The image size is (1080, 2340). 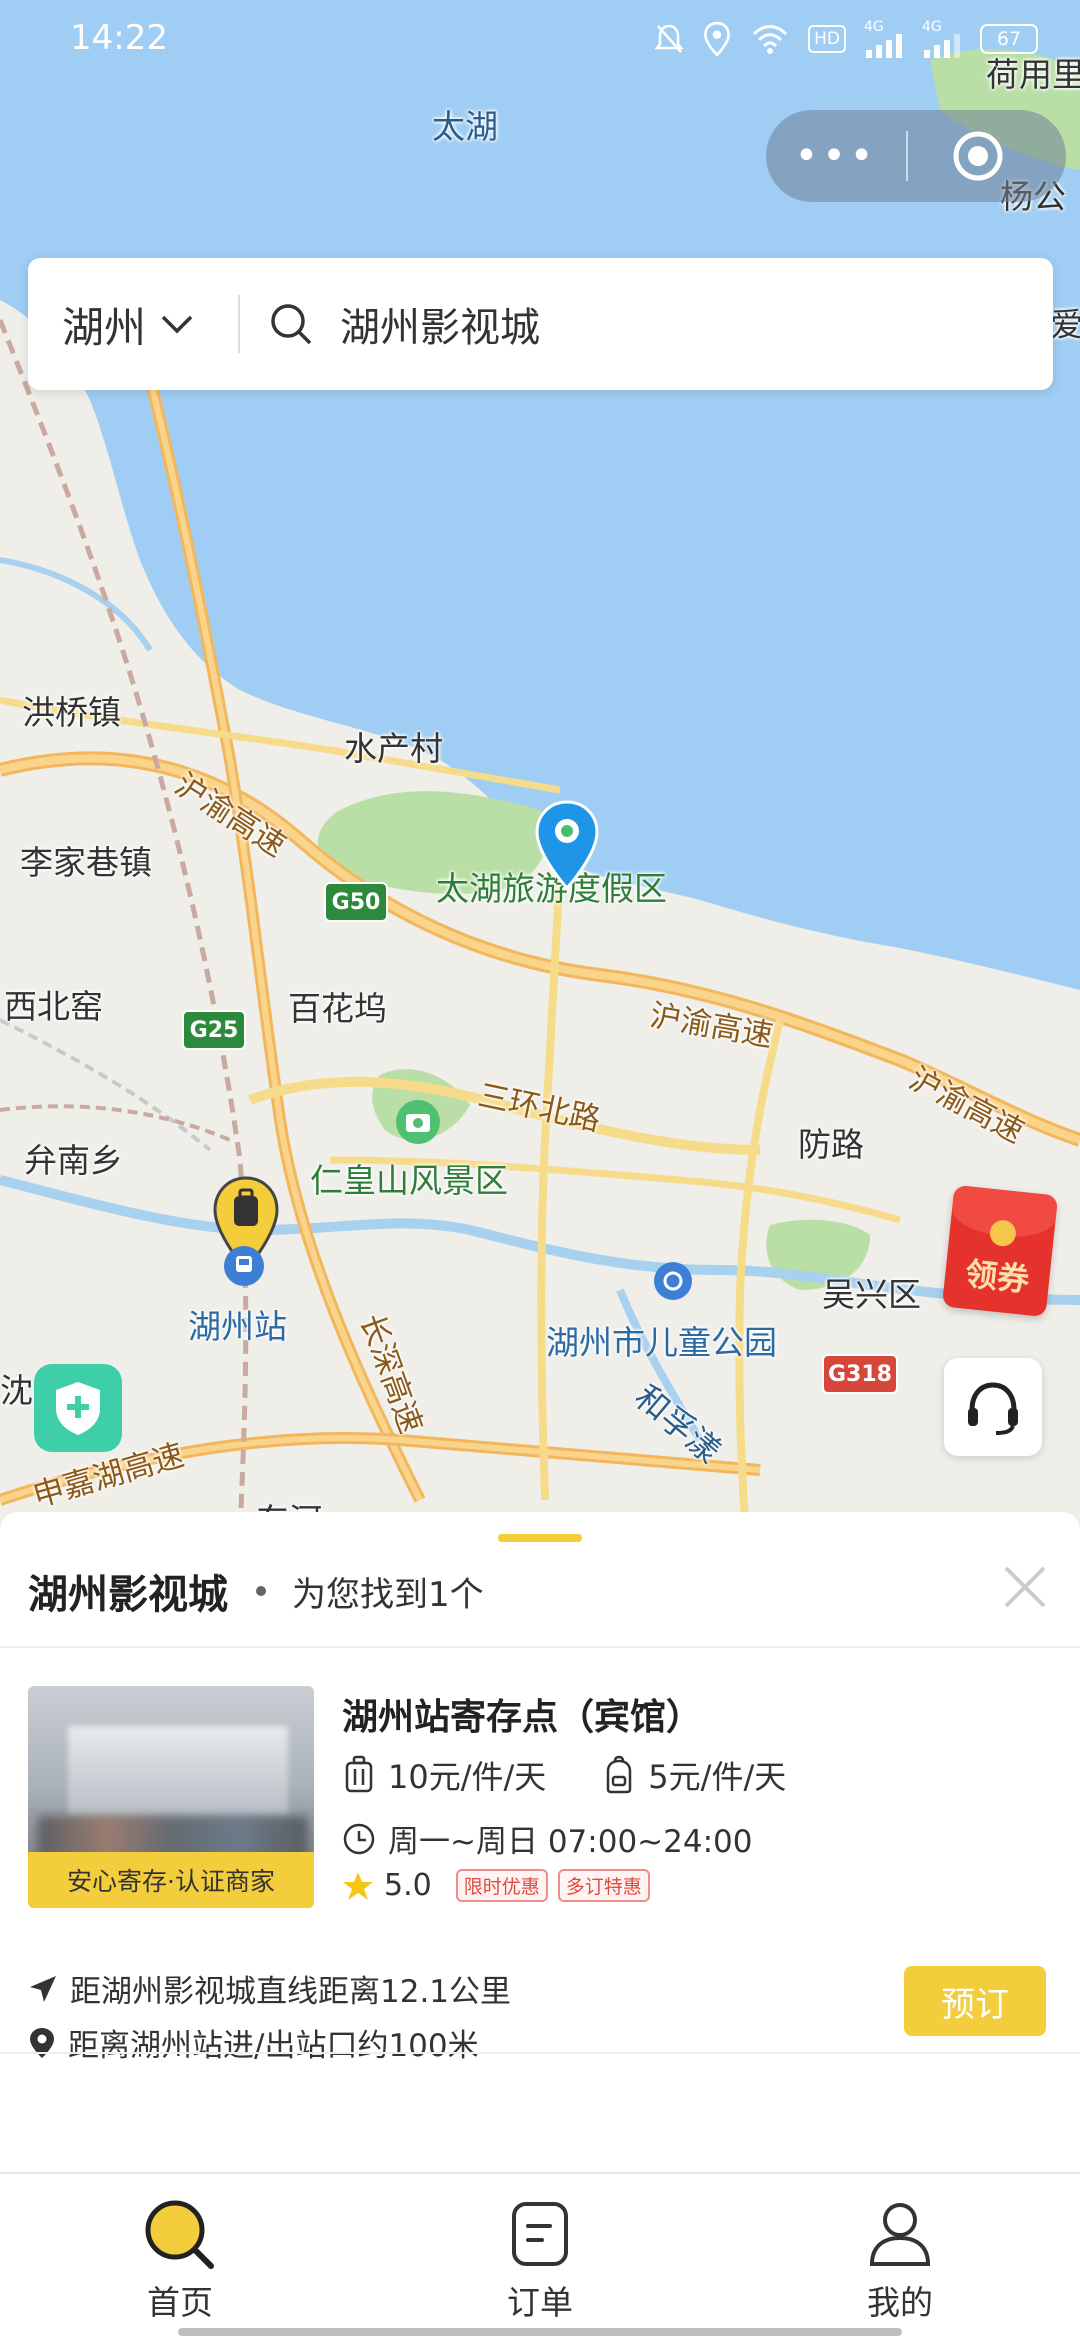 I want to click on tab-orders-label: 订单, so click(x=540, y=2302).